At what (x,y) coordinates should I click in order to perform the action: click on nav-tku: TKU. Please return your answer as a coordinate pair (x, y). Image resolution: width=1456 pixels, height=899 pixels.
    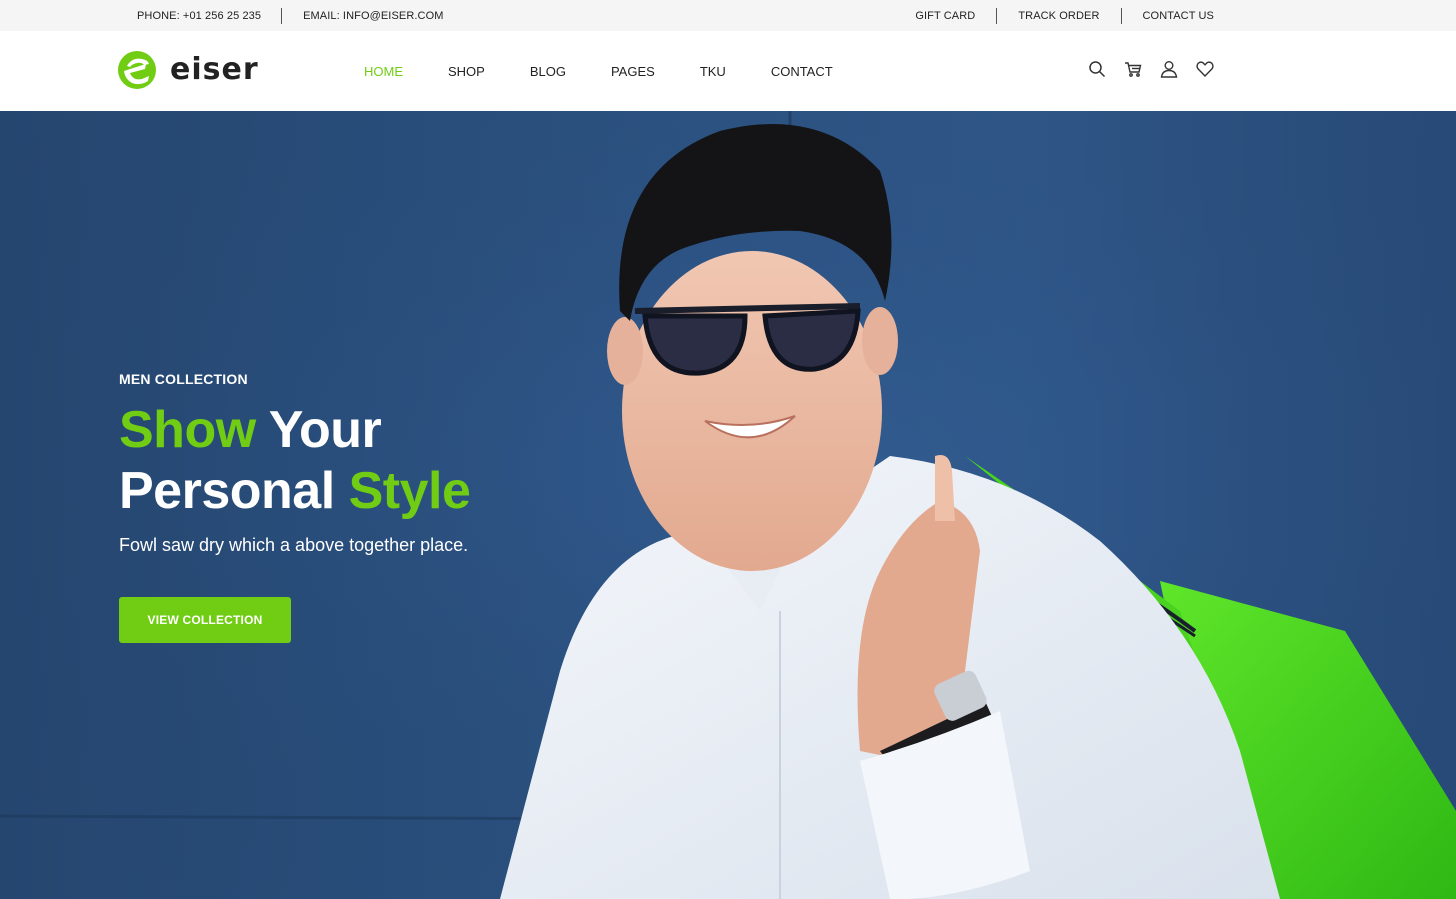
    Looking at the image, I should click on (713, 71).